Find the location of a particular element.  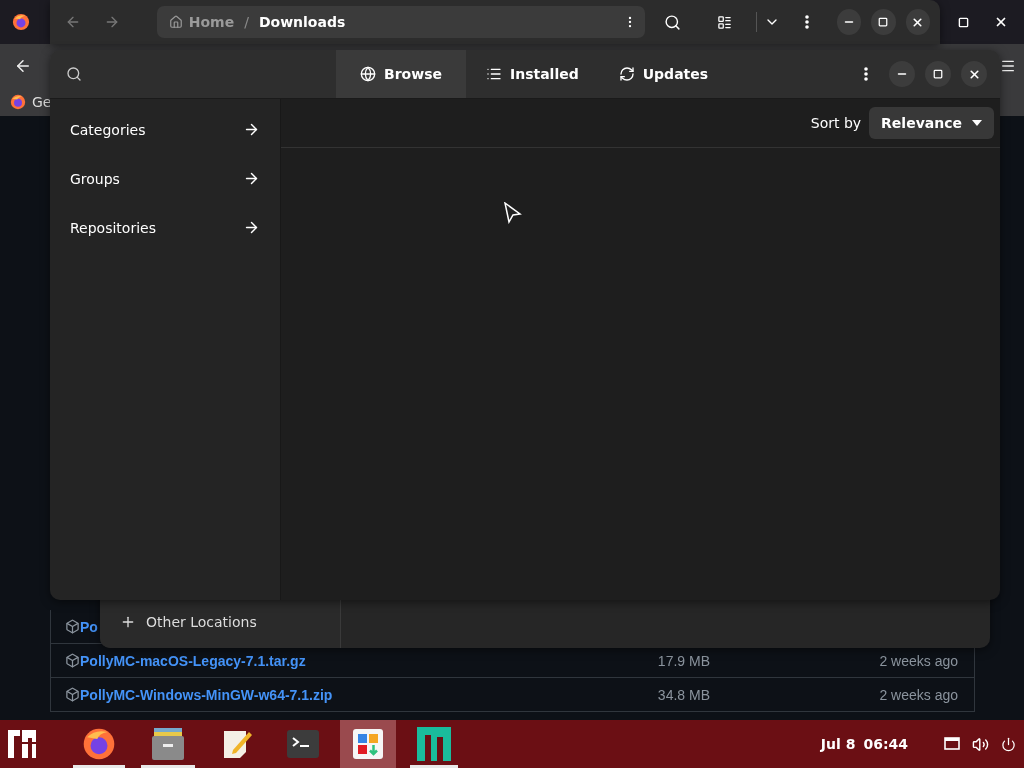

taskbar-app is located at coordinates (368, 744).